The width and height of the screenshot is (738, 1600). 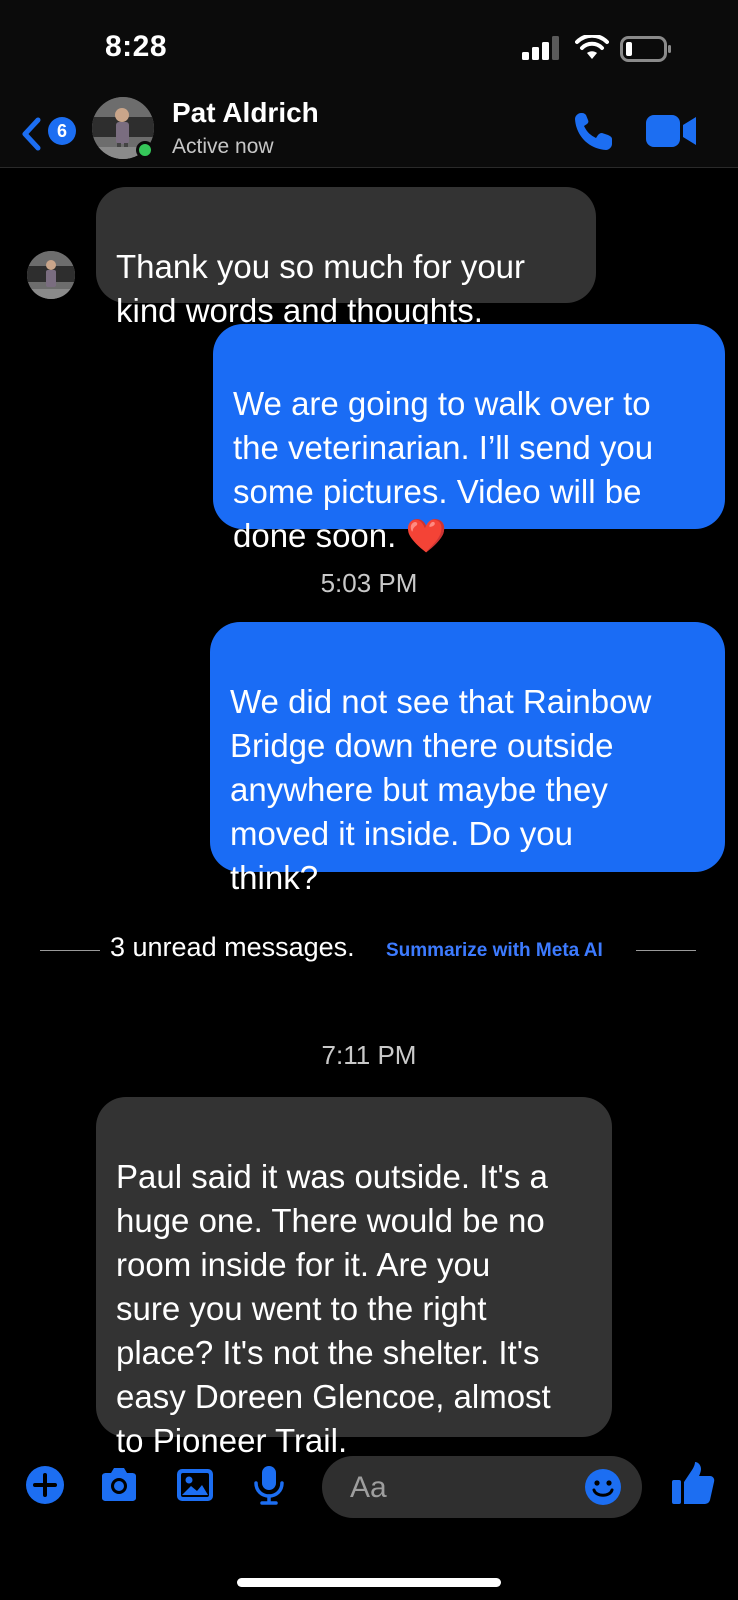 I want to click on divider-line-right, so click(x=666, y=950).